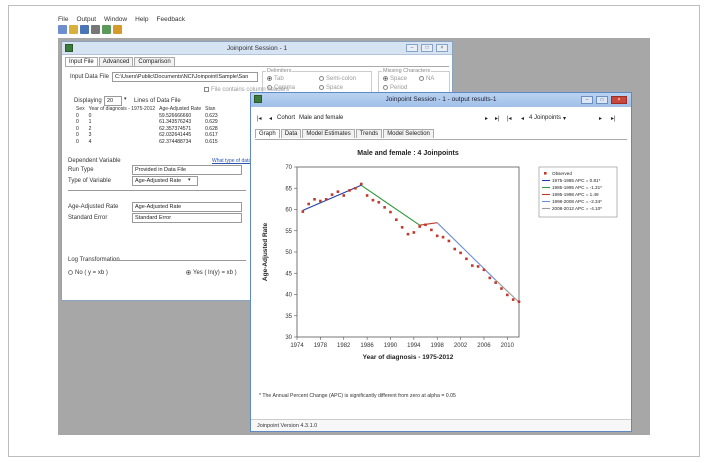 The height and width of the screenshot is (463, 708). Describe the element at coordinates (187, 218) in the screenshot. I see `standard-error-field: Standard Error` at that location.